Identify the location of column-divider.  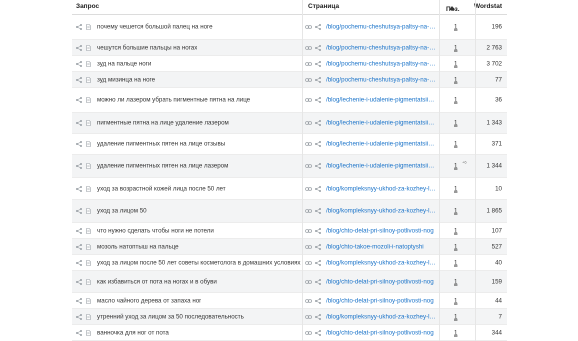
(302, 170).